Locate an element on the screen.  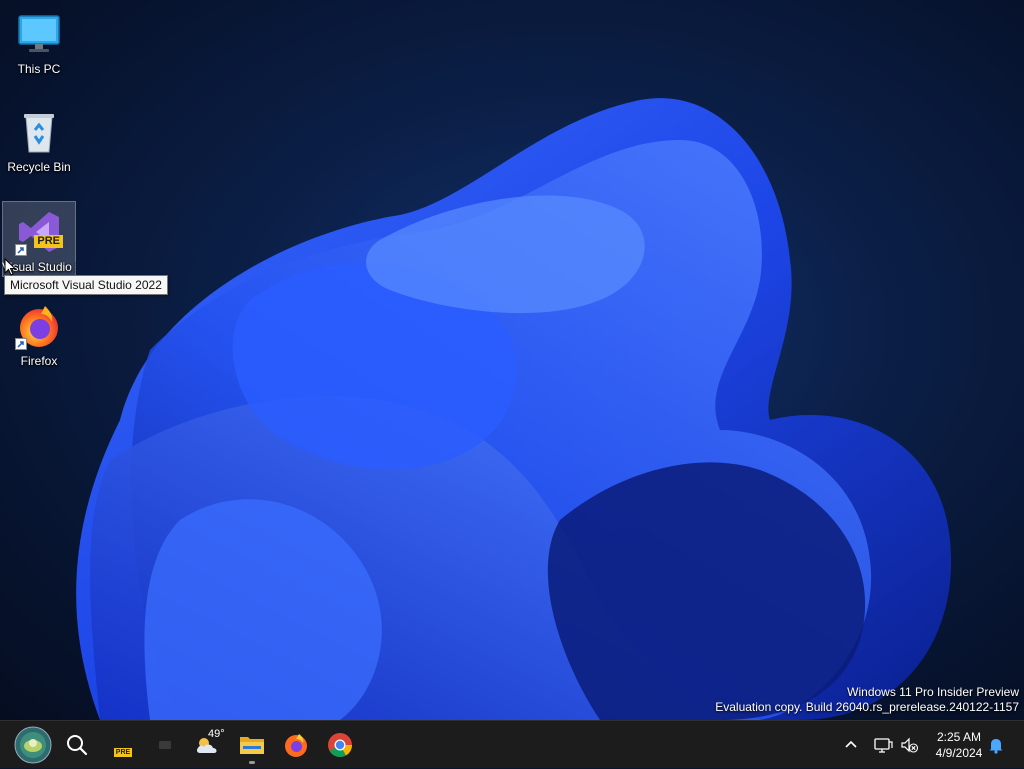
taskbar-chrome is located at coordinates (340, 745).